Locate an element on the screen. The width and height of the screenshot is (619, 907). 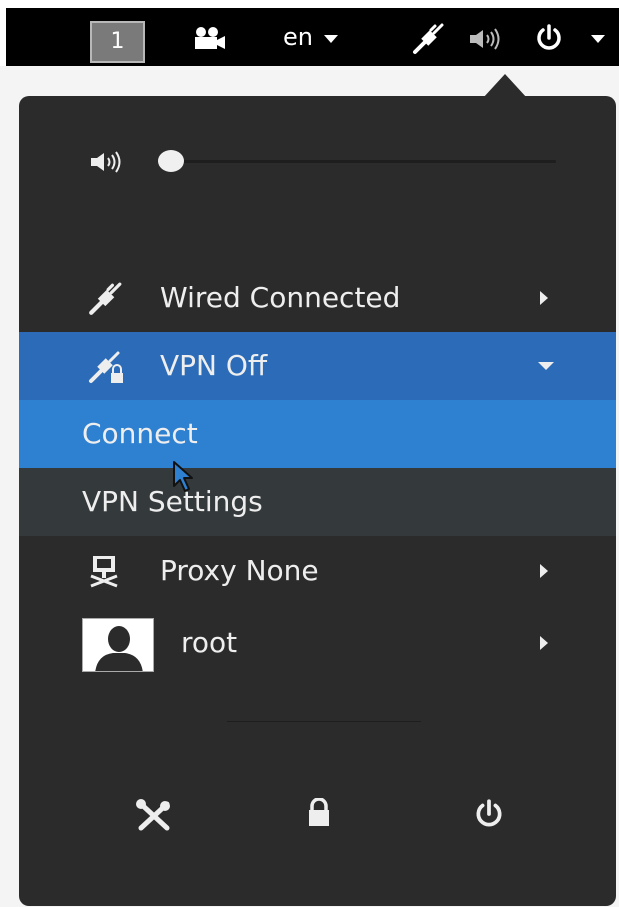
workspace-indicator: 1 is located at coordinates (117, 42).